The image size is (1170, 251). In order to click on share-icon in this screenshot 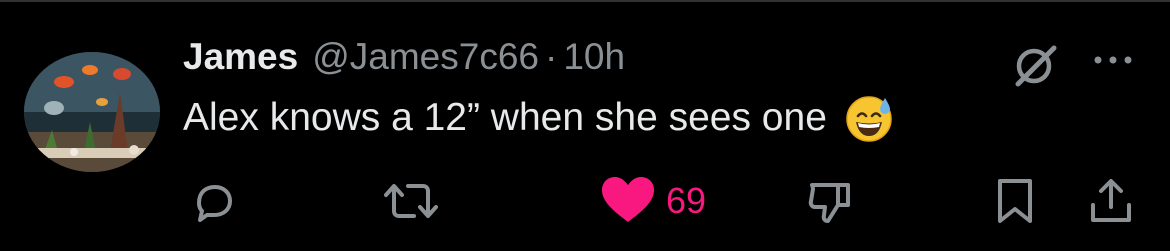, I will do `click(1111, 200)`.